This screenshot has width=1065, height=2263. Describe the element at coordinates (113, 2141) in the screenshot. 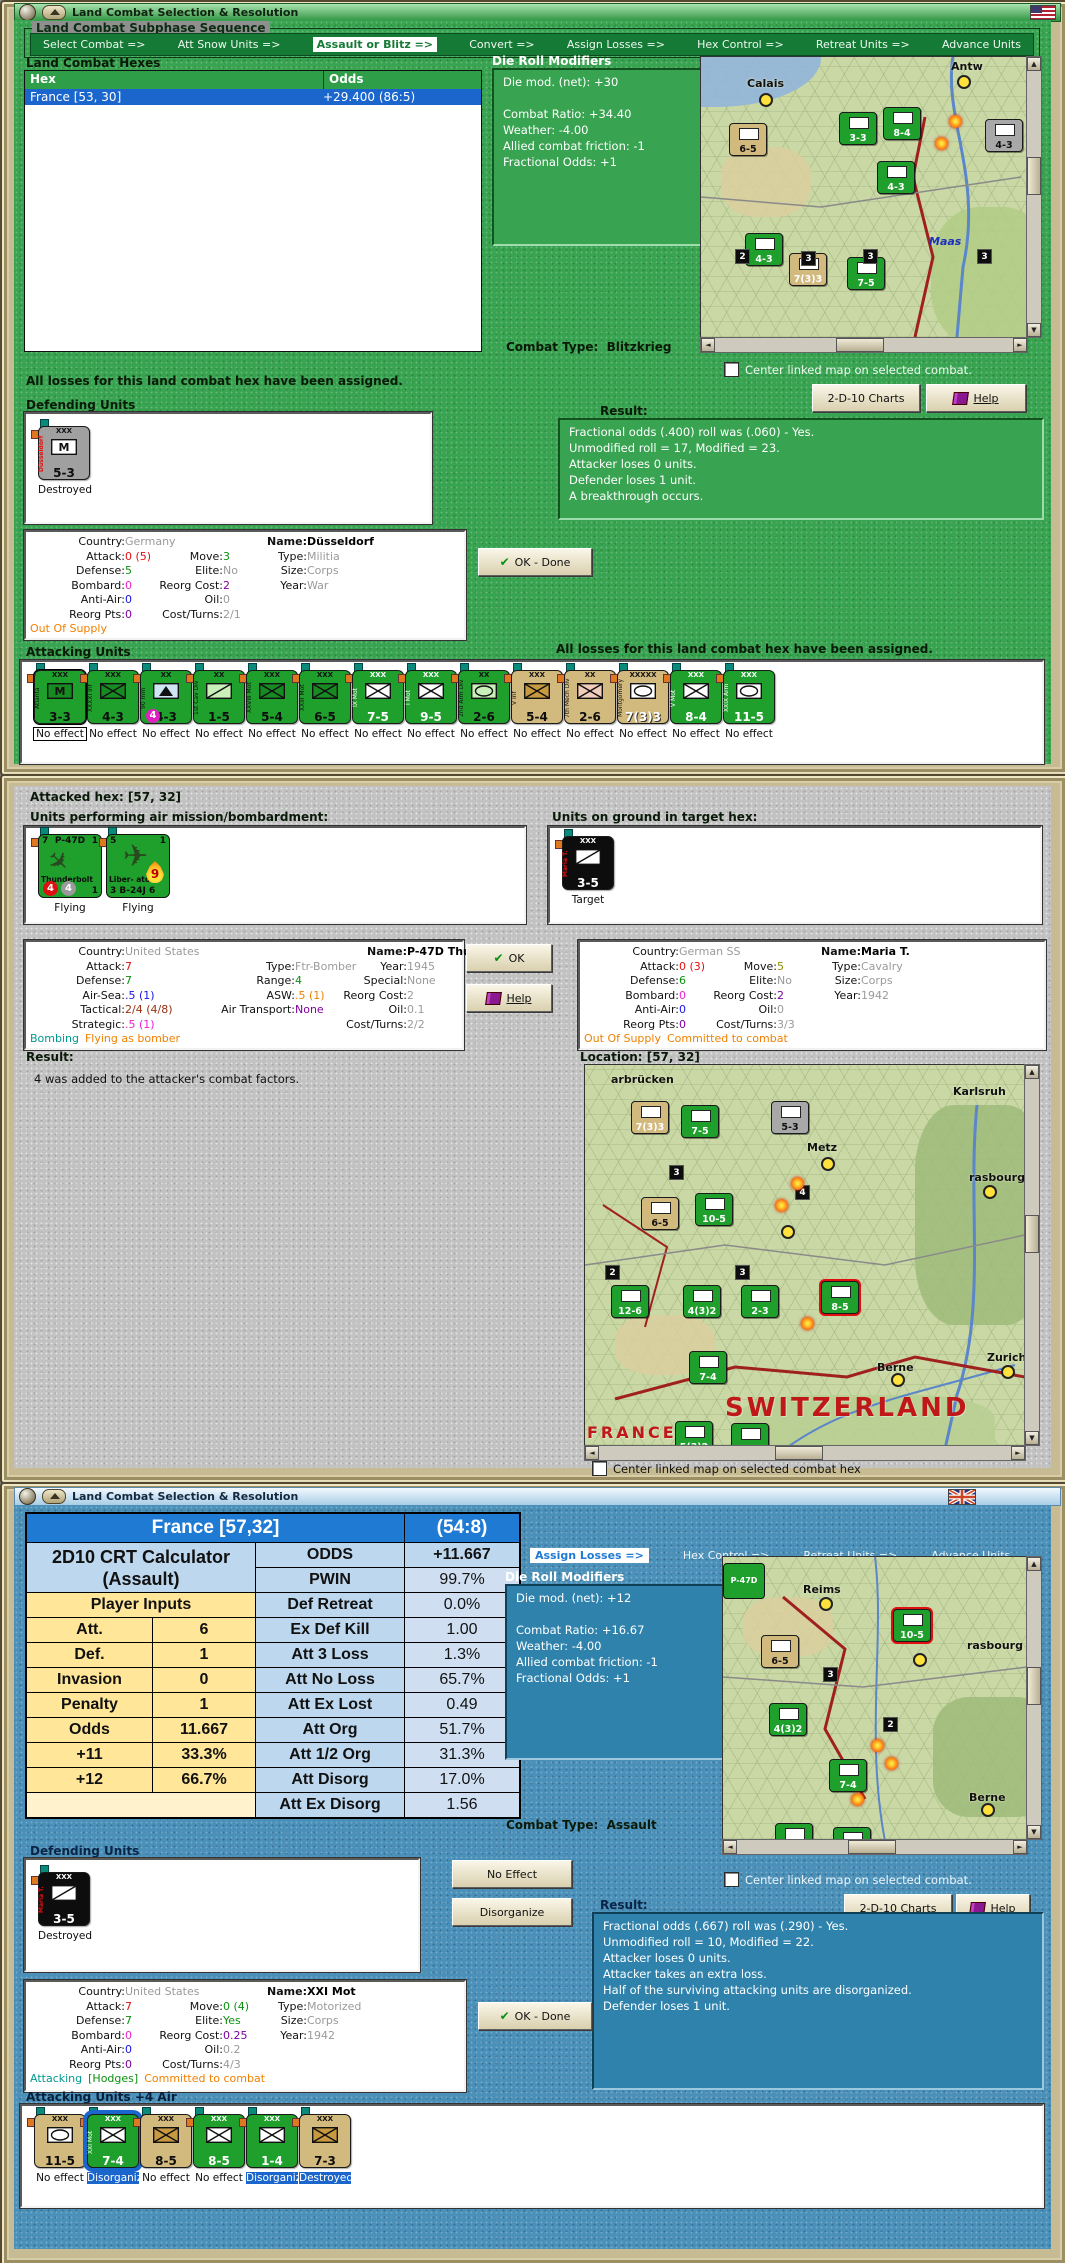

I see `counter-body: XXX XXI Mot 7-4` at that location.